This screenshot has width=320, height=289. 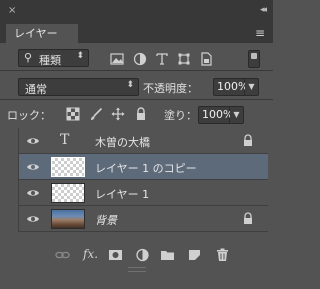 I want to click on fill-dropdown-arrow: ▼, so click(x=237, y=115).